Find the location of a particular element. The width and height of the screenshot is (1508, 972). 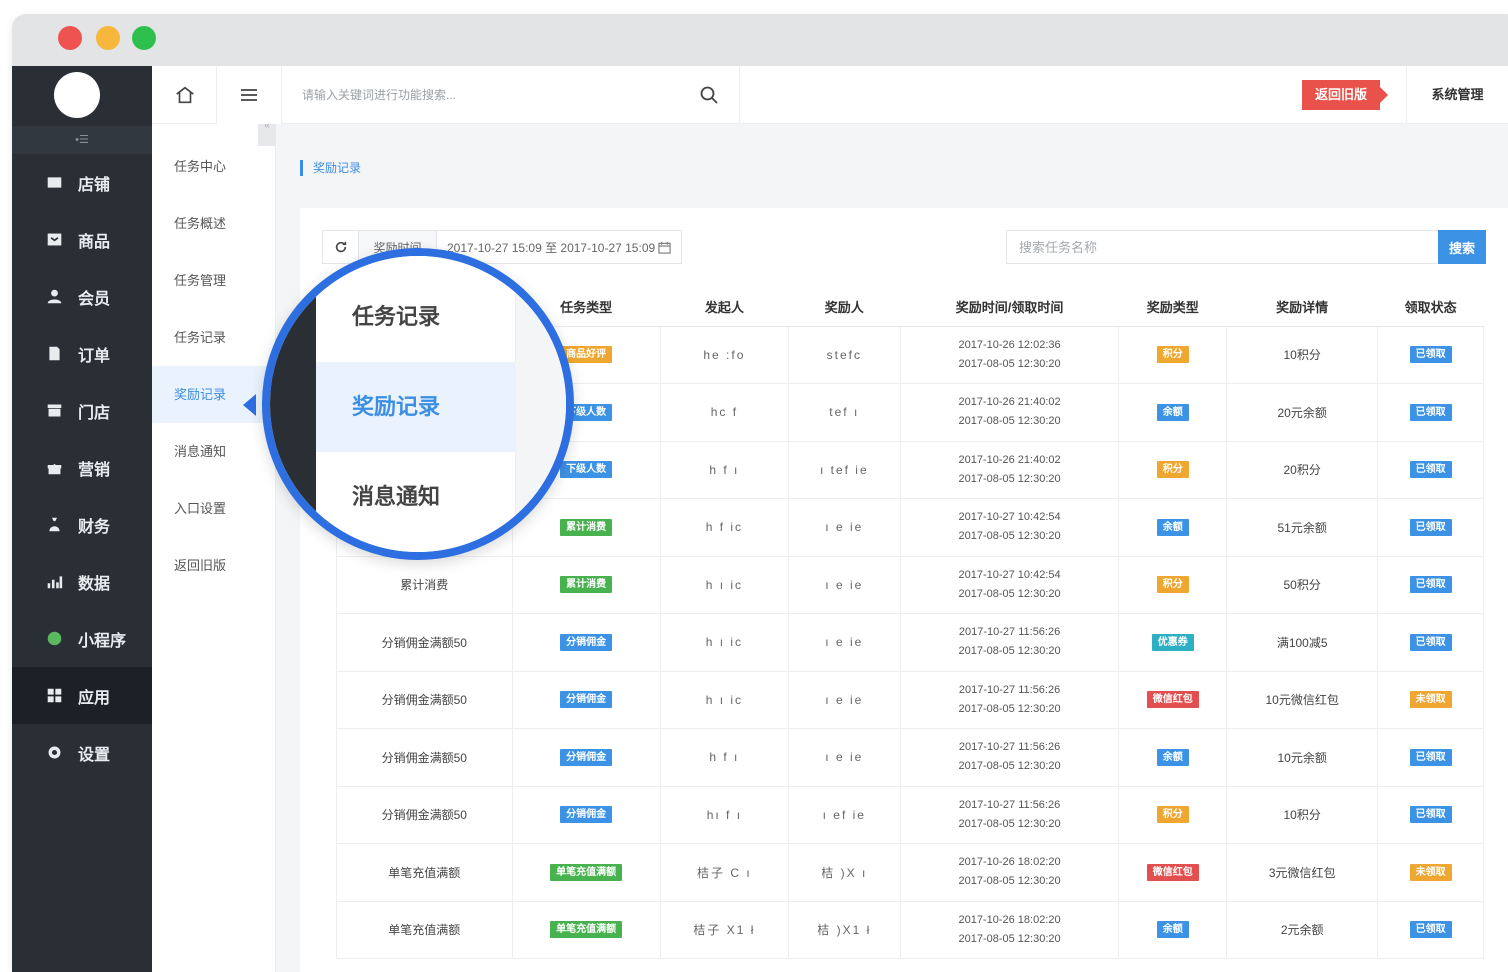

sidebar-item-3: 订单 is located at coordinates (82, 353).